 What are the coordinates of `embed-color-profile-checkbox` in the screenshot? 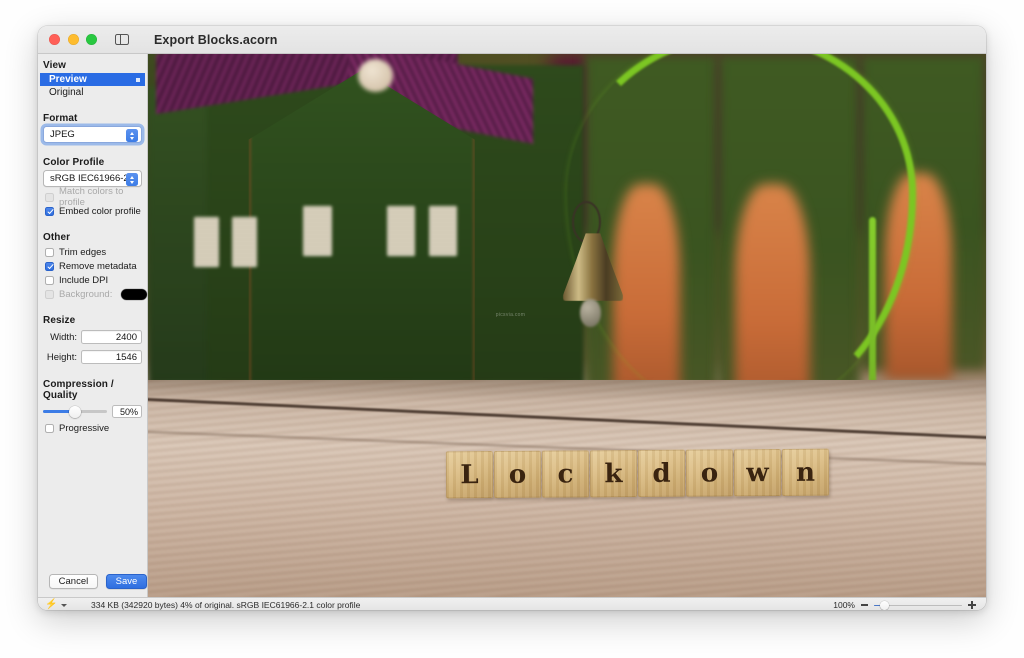 It's located at (49, 211).